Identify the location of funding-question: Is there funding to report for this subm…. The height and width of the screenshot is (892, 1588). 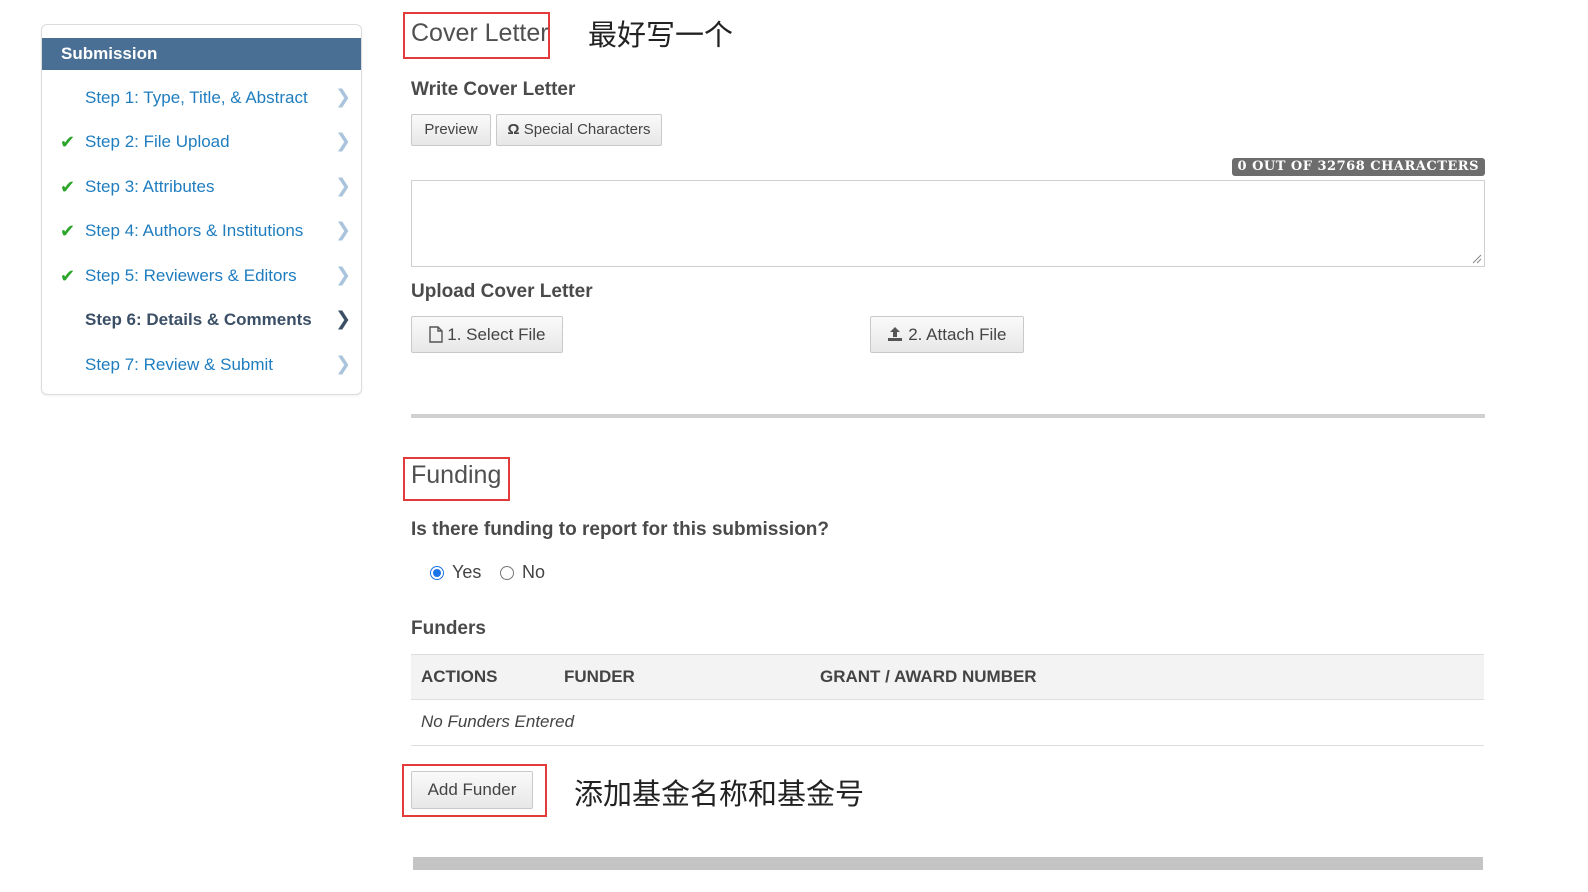
(620, 529).